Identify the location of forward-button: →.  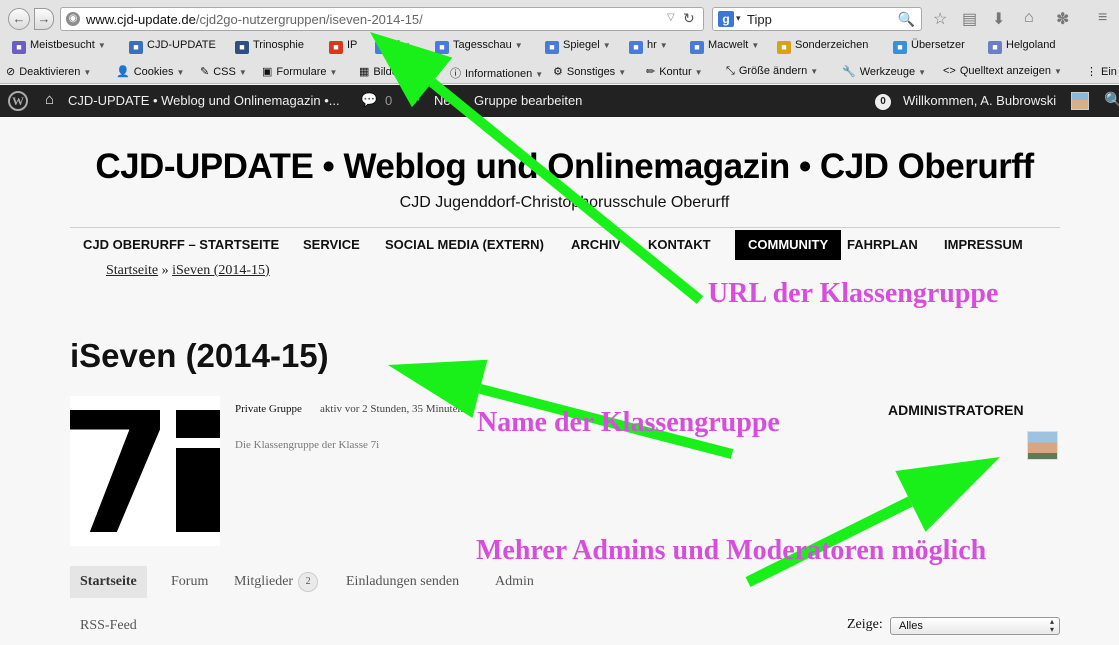
(44, 19).